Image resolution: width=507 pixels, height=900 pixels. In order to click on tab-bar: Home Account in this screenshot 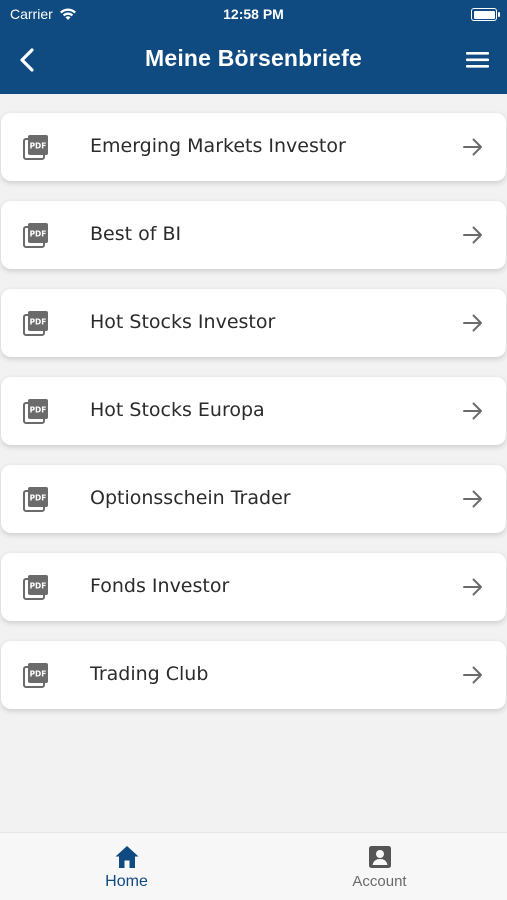, I will do `click(253, 866)`.